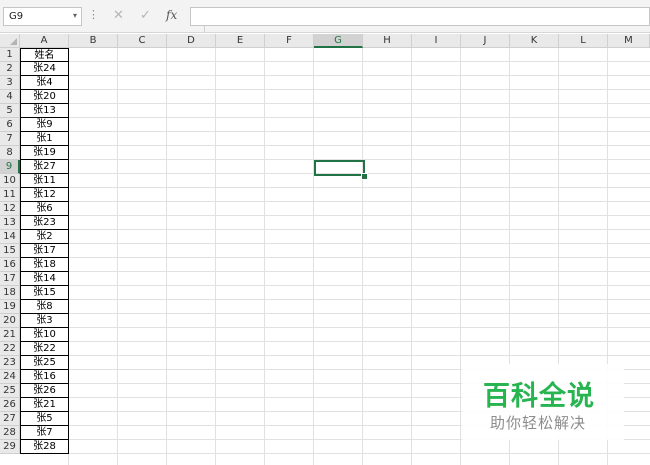 This screenshot has height=465, width=650. I want to click on column-header-e: E, so click(240, 41).